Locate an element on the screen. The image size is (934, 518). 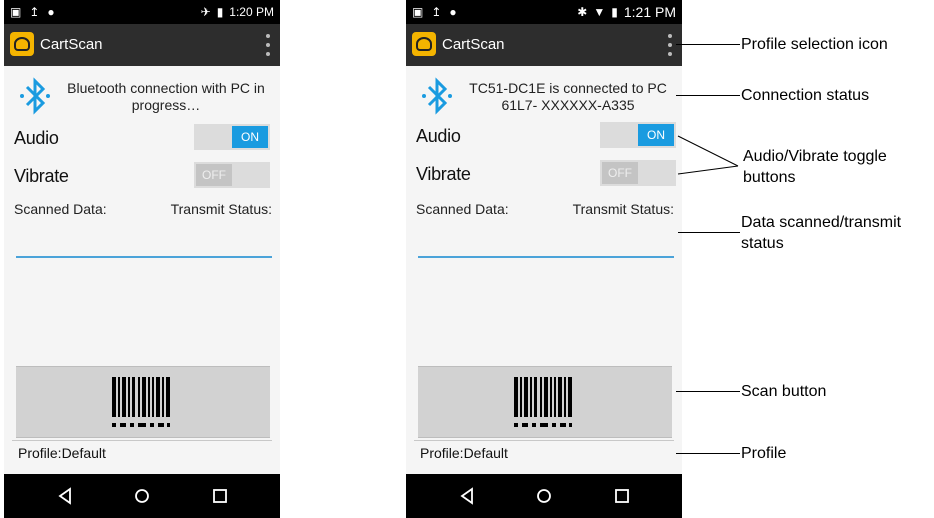
airplane-icon: ✈ is located at coordinates (205, 12).